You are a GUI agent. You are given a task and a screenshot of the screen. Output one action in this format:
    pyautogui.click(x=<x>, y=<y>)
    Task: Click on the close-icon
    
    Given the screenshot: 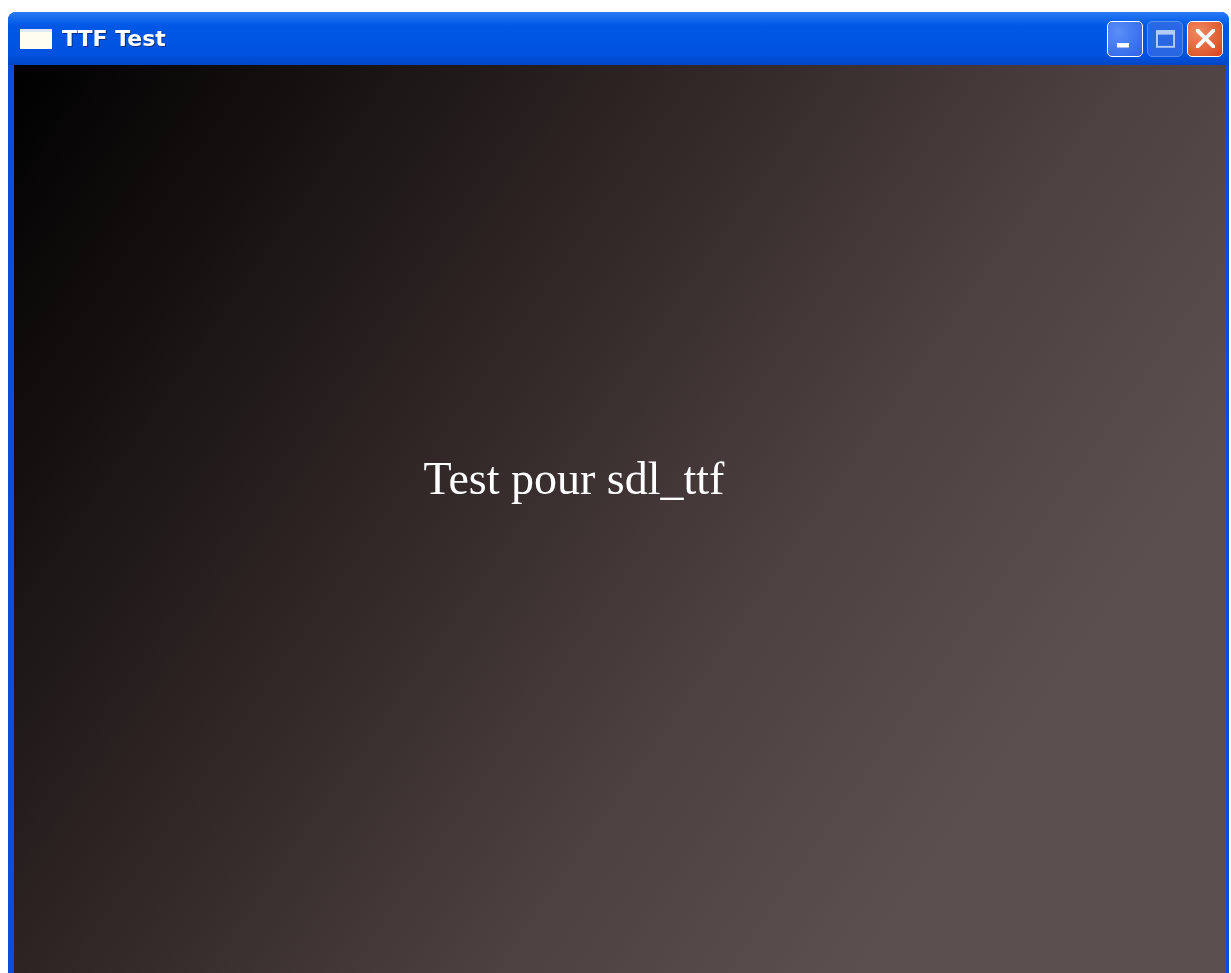 What is the action you would take?
    pyautogui.click(x=1205, y=38)
    